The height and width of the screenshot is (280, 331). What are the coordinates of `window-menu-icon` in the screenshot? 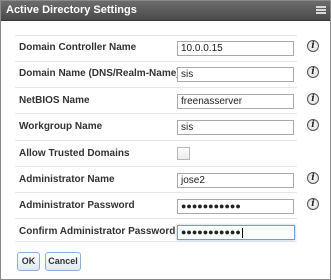 It's located at (321, 10).